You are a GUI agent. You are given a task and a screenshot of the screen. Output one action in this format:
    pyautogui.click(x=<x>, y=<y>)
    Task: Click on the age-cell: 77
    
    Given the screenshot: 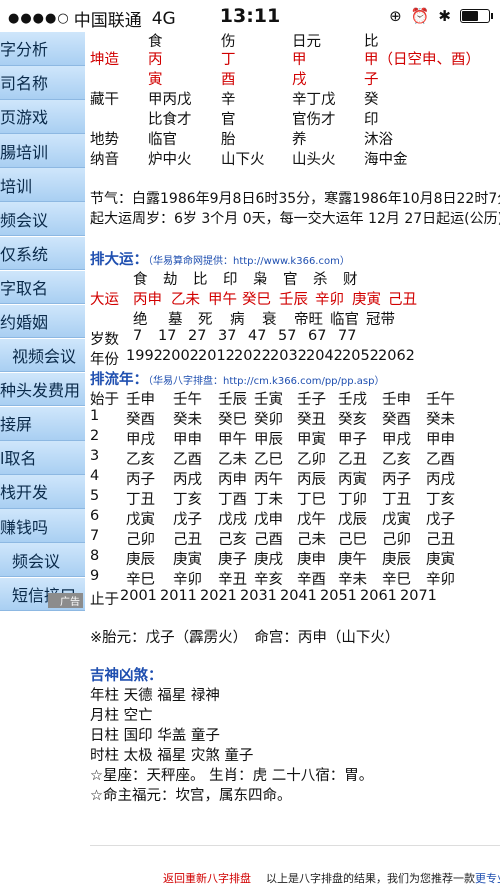 What is the action you would take?
    pyautogui.click(x=347, y=336)
    